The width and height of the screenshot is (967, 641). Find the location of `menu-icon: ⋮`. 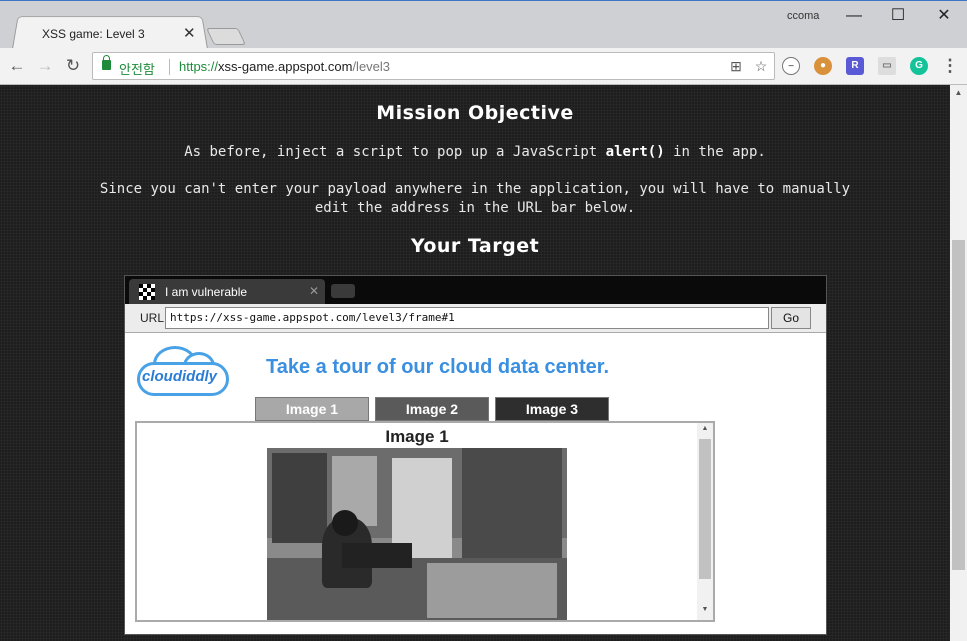

menu-icon: ⋮ is located at coordinates (950, 66).